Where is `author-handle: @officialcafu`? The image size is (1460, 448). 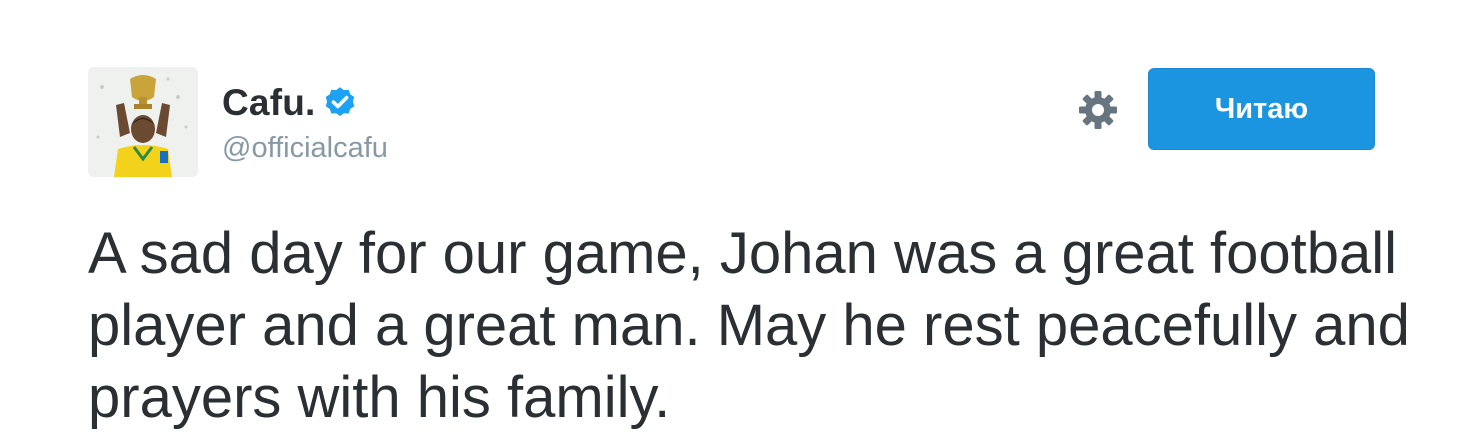 author-handle: @officialcafu is located at coordinates (305, 148).